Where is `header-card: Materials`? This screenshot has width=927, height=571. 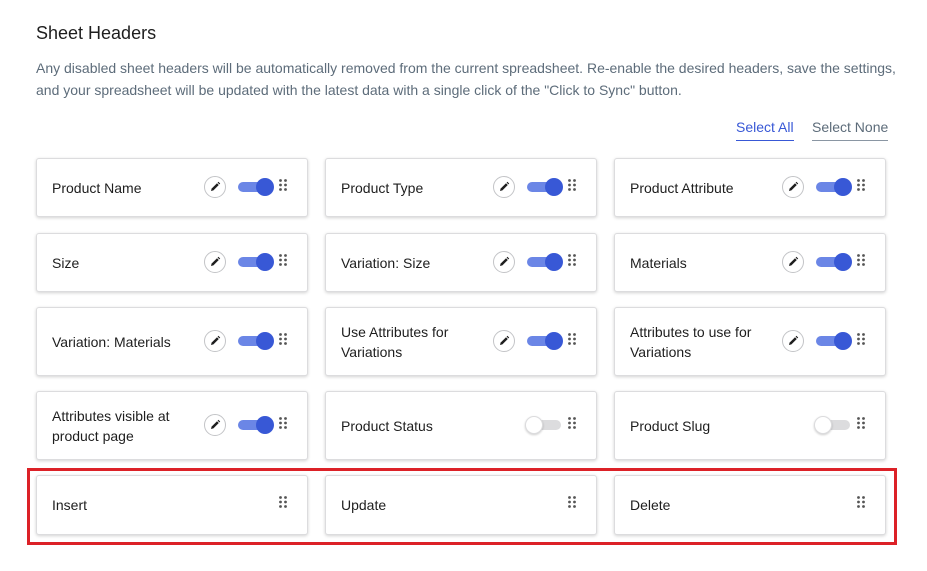 header-card: Materials is located at coordinates (750, 262).